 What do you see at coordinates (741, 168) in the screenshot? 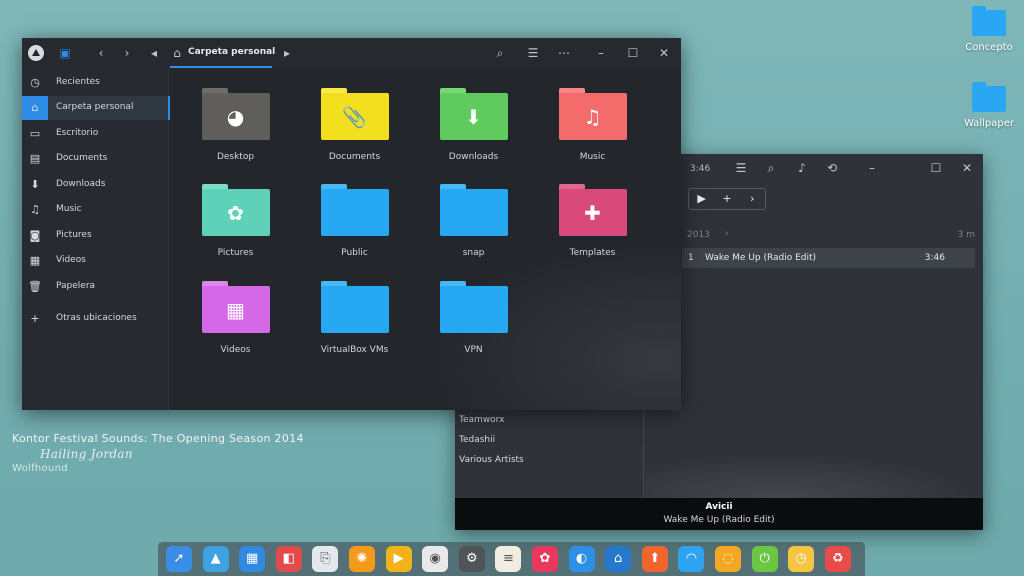
I see `menu-list-icon: ☰` at bounding box center [741, 168].